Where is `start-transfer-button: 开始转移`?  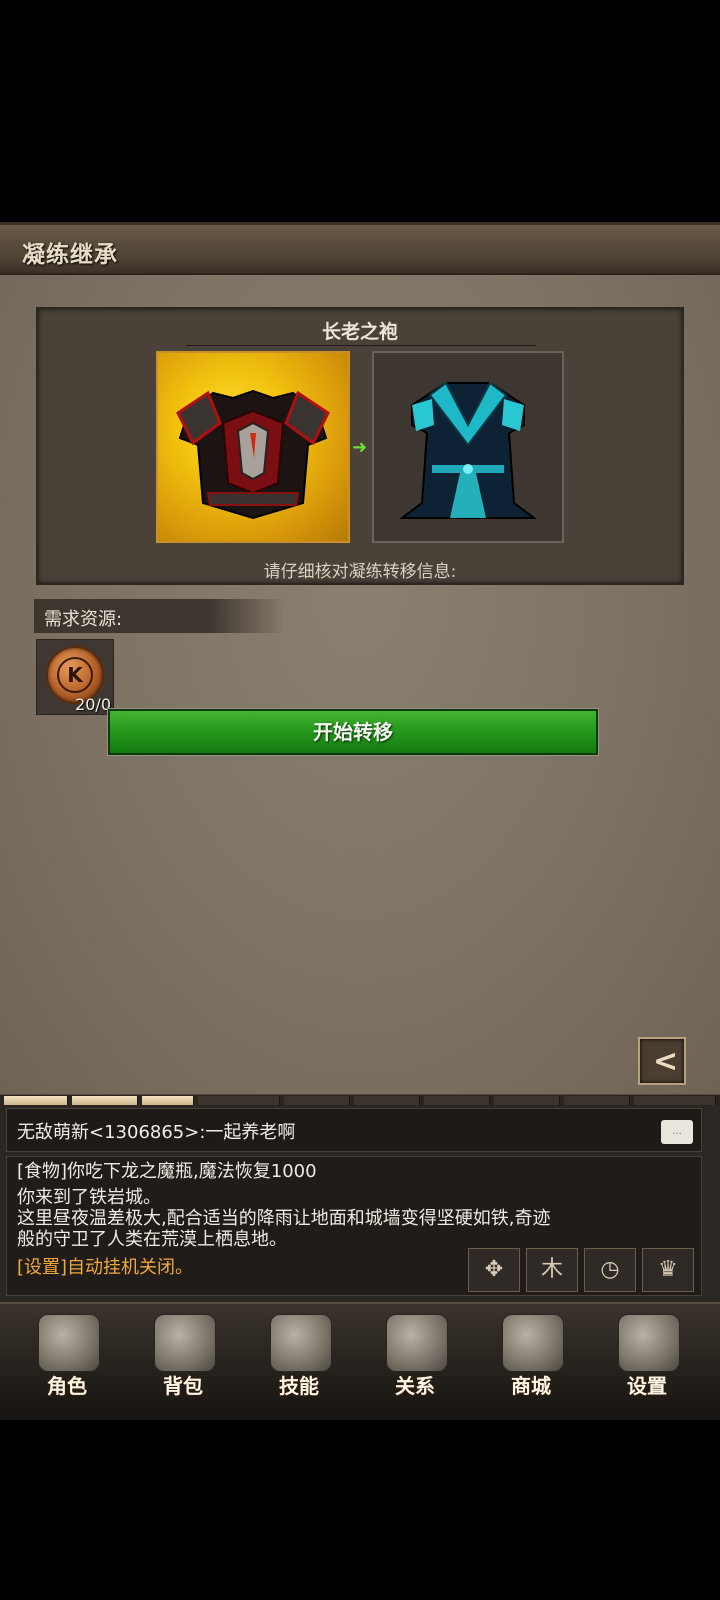 start-transfer-button: 开始转移 is located at coordinates (353, 732).